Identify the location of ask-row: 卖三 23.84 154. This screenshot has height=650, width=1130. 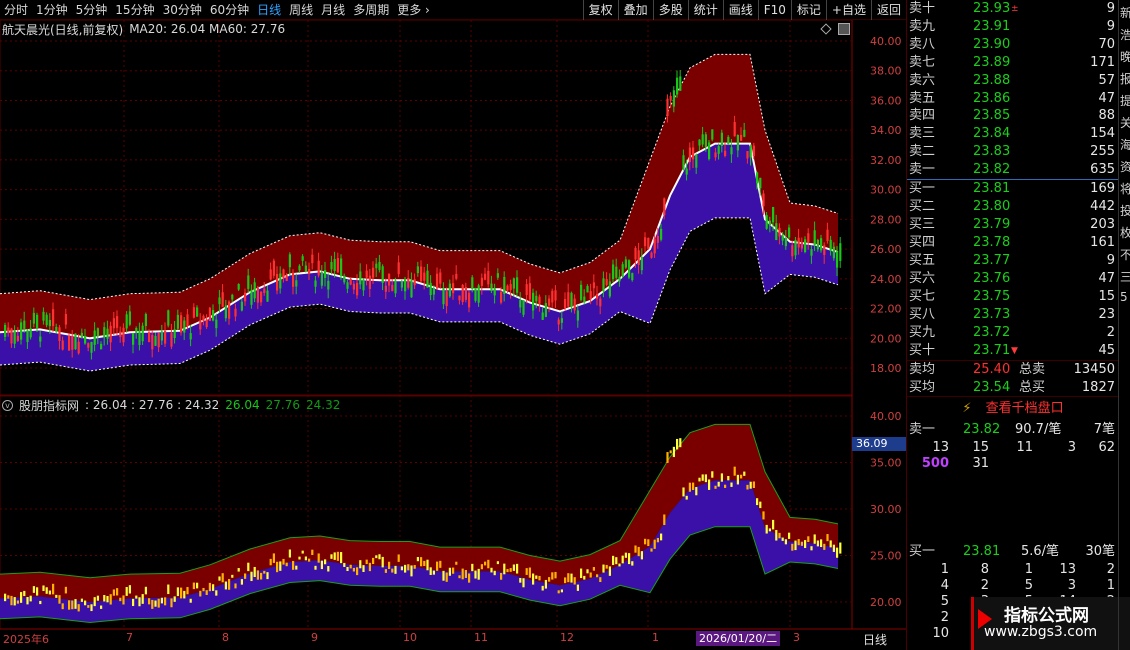
(1013, 134).